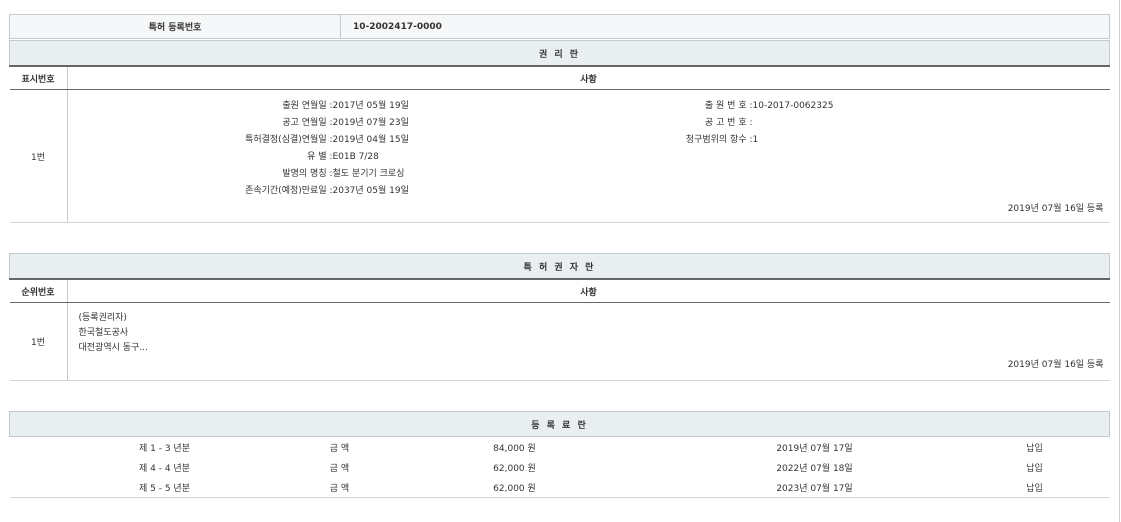 This screenshot has height=522, width=1121. Describe the element at coordinates (643, 140) in the screenshot. I see `field-label: 청구범위의 항수 :` at that location.